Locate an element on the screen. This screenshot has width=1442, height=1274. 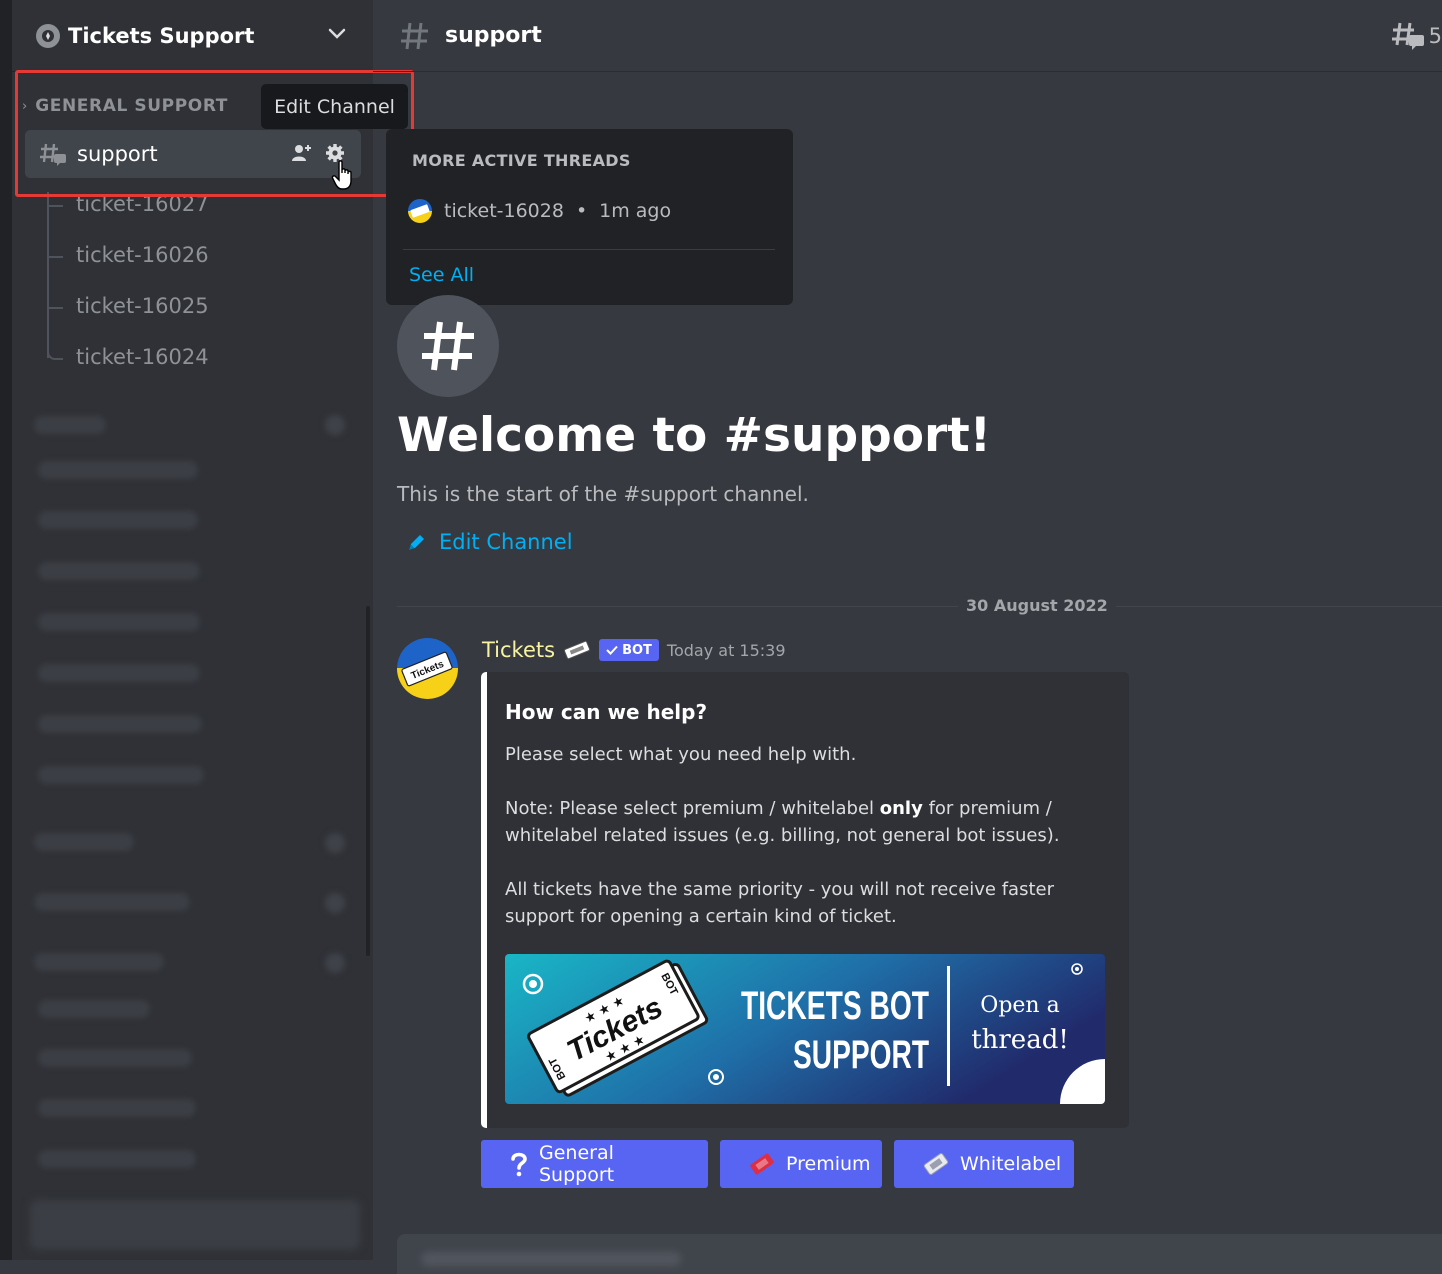
message-header: Tickets BOT Today at 15:39 is located at coordinates (634, 650).